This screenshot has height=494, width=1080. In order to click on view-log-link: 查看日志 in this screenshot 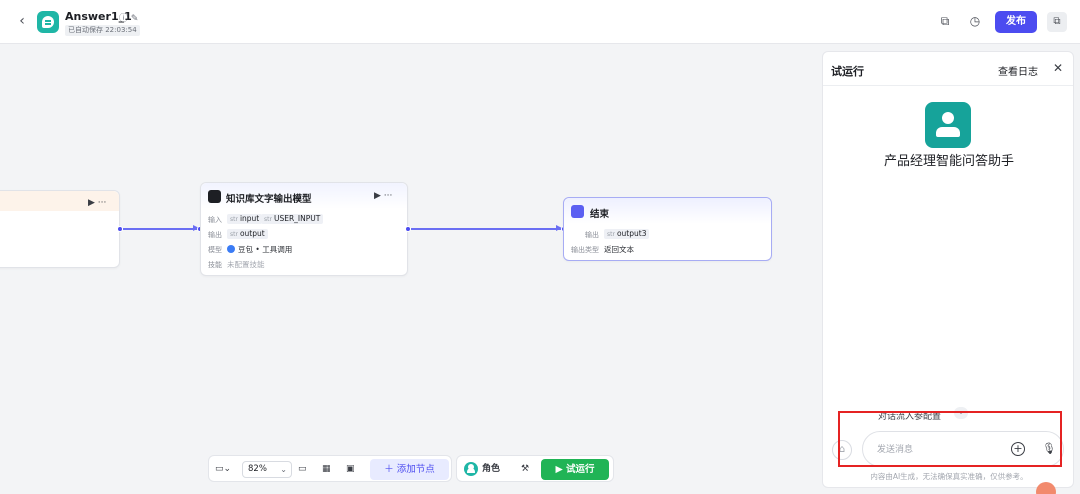, I will do `click(1018, 70)`.